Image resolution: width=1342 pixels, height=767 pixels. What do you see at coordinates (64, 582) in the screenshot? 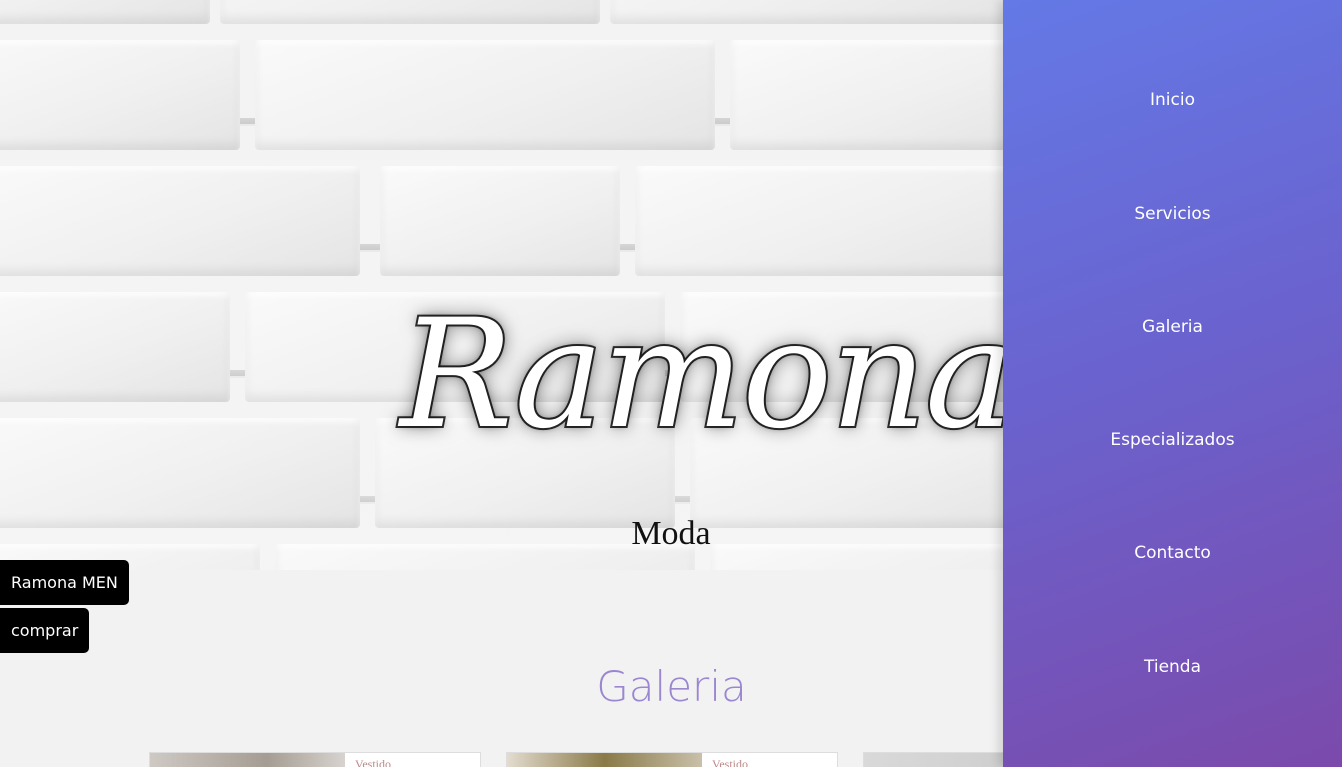
I see `ramona-men-button: Ramona MEN` at bounding box center [64, 582].